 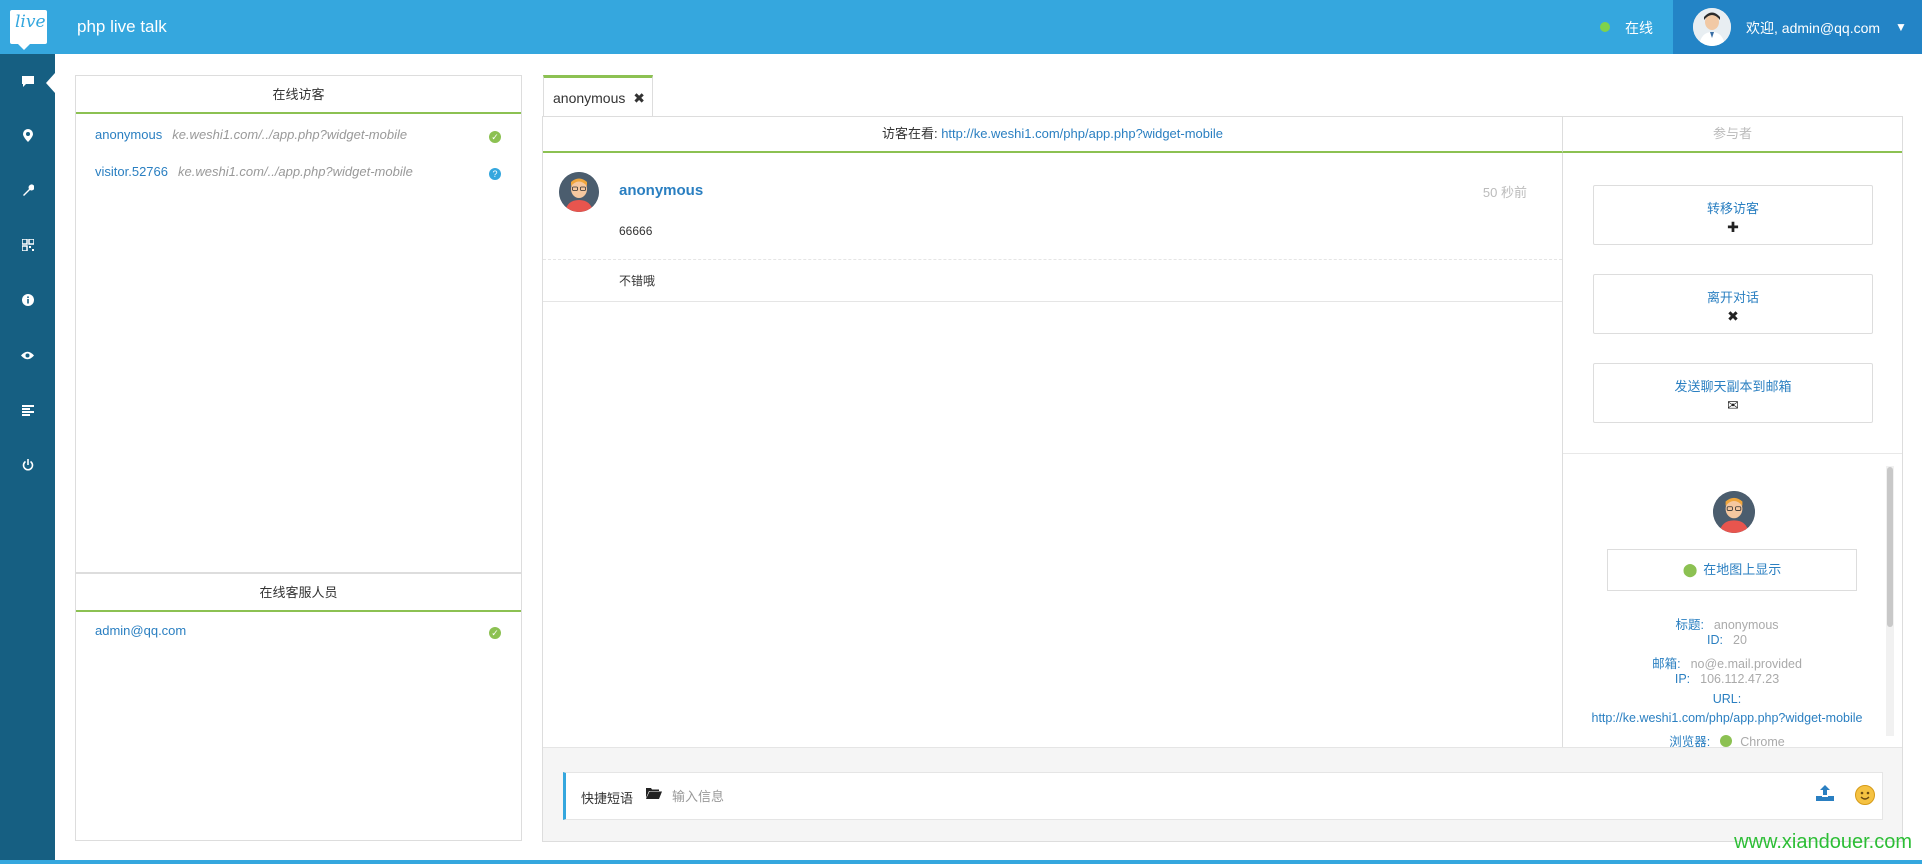 I want to click on watermark: www.xiandouer.com, so click(x=1823, y=842).